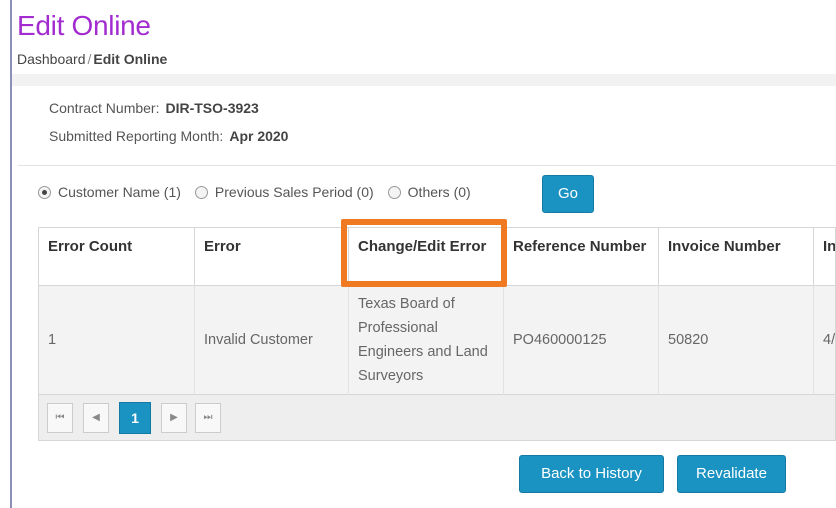  What do you see at coordinates (591, 474) in the screenshot?
I see `back-to-history-button: Back to History` at bounding box center [591, 474].